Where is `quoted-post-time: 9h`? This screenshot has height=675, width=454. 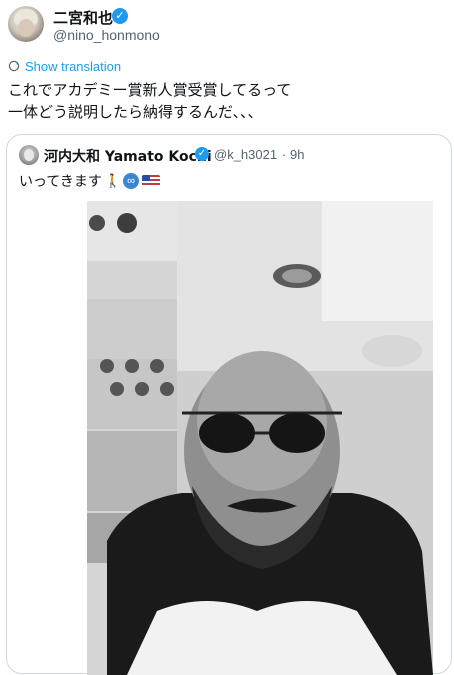
quoted-post-time: 9h is located at coordinates (297, 154).